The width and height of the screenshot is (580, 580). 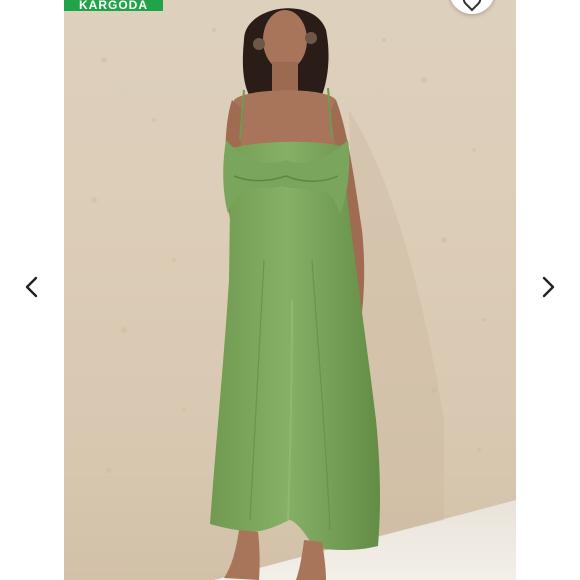 I want to click on chevron-right-icon, so click(x=548, y=287).